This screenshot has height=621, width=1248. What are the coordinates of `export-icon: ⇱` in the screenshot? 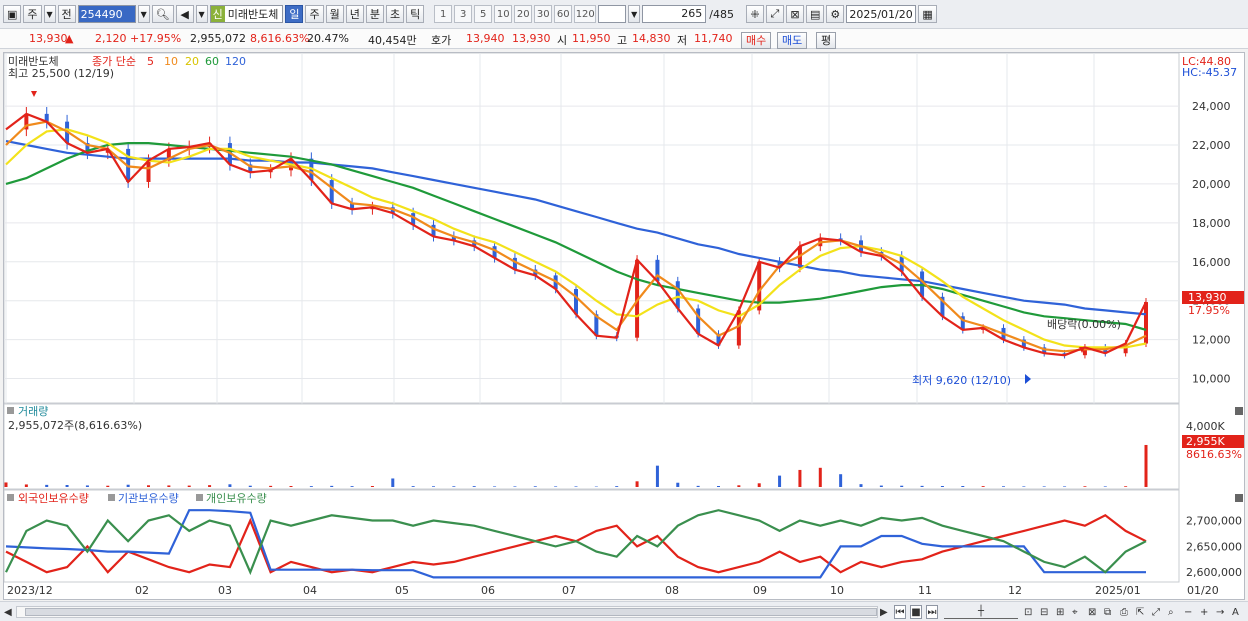 It's located at (1140, 612).